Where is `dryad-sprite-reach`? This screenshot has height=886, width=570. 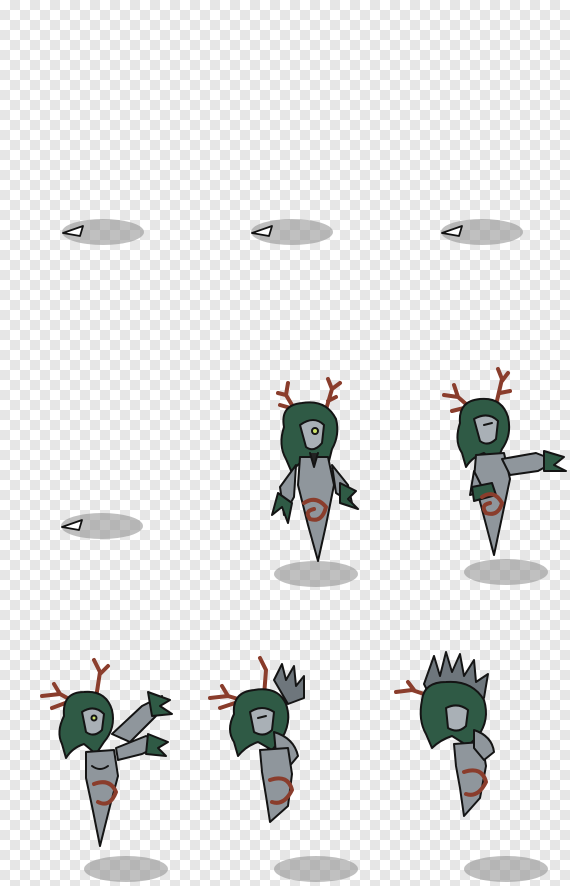 dryad-sprite-reach is located at coordinates (504, 461).